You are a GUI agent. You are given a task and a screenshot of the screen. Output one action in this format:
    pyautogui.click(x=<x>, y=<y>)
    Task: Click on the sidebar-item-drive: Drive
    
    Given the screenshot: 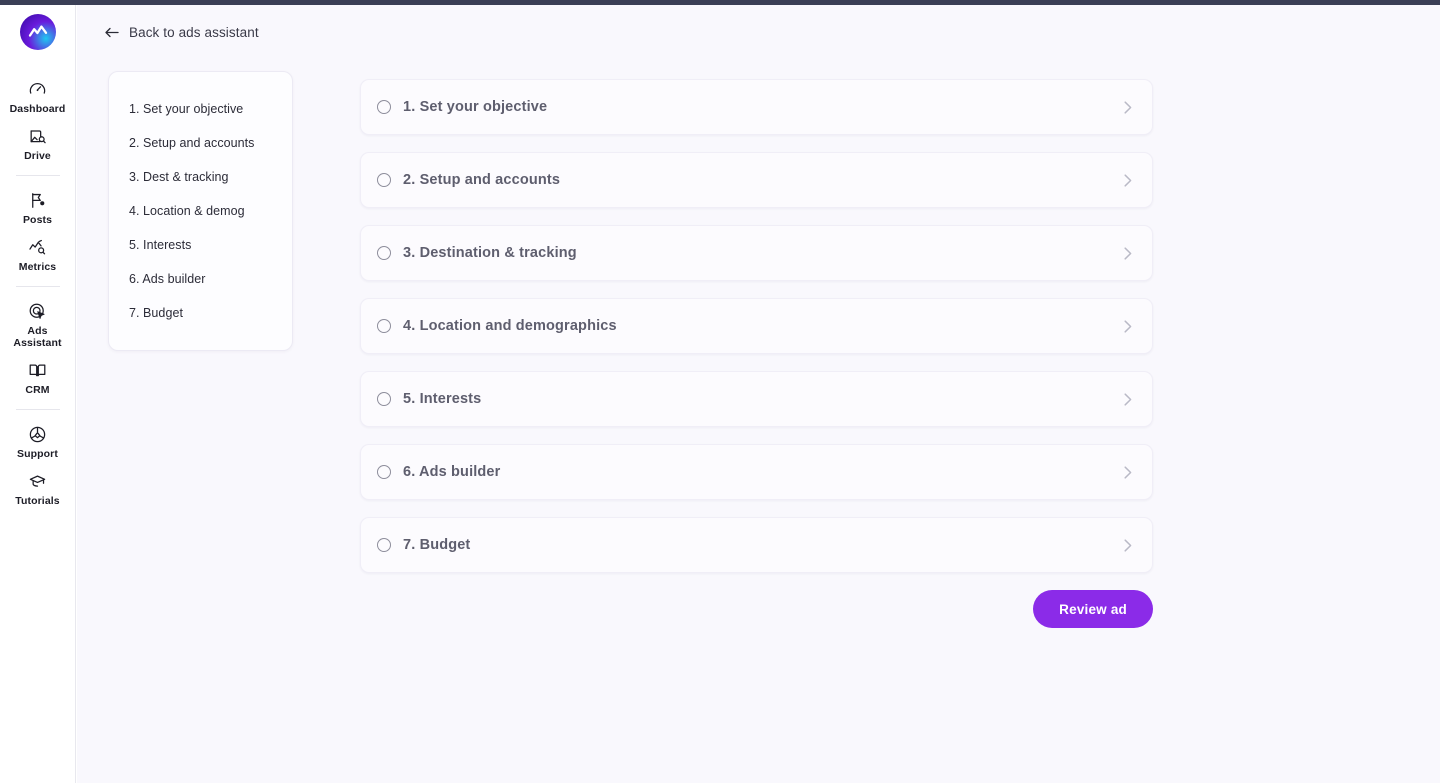 What is the action you would take?
    pyautogui.click(x=38, y=142)
    